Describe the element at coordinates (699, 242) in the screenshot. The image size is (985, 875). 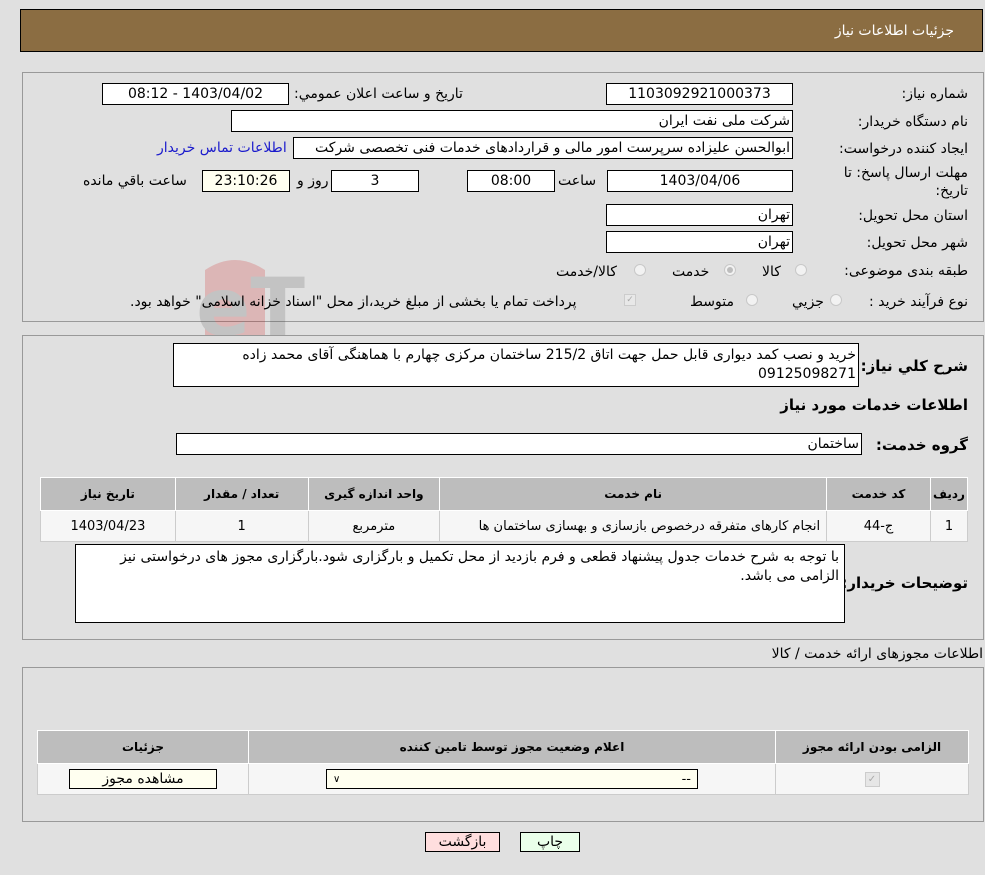
I see `city-field: تهران` at that location.